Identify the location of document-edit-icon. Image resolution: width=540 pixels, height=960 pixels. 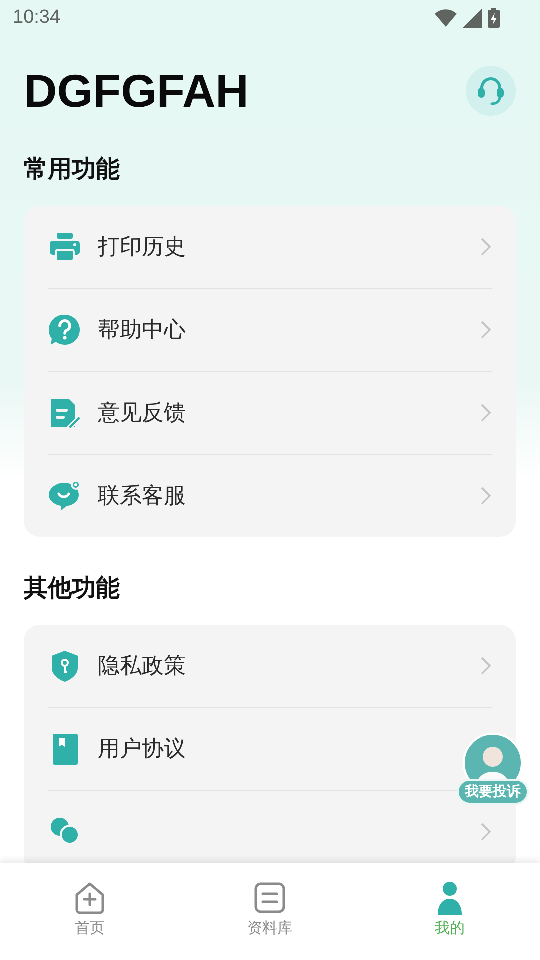
(65, 413).